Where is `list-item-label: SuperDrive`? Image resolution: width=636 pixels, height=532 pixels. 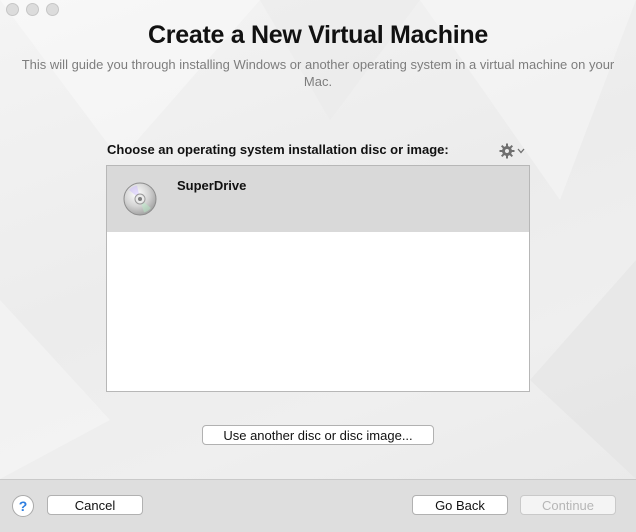 list-item-label: SuperDrive is located at coordinates (212, 185).